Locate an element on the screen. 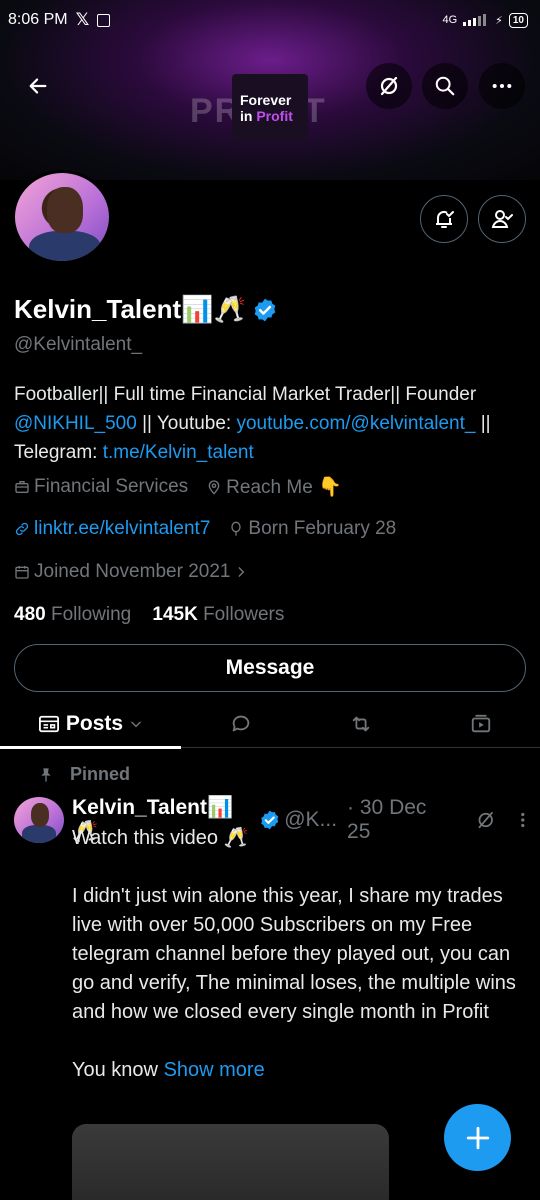 Image resolution: width=540 pixels, height=1200 pixels. status-bar: 8:06 PM 𝕏 4G ⚡ 10 is located at coordinates (270, 20).